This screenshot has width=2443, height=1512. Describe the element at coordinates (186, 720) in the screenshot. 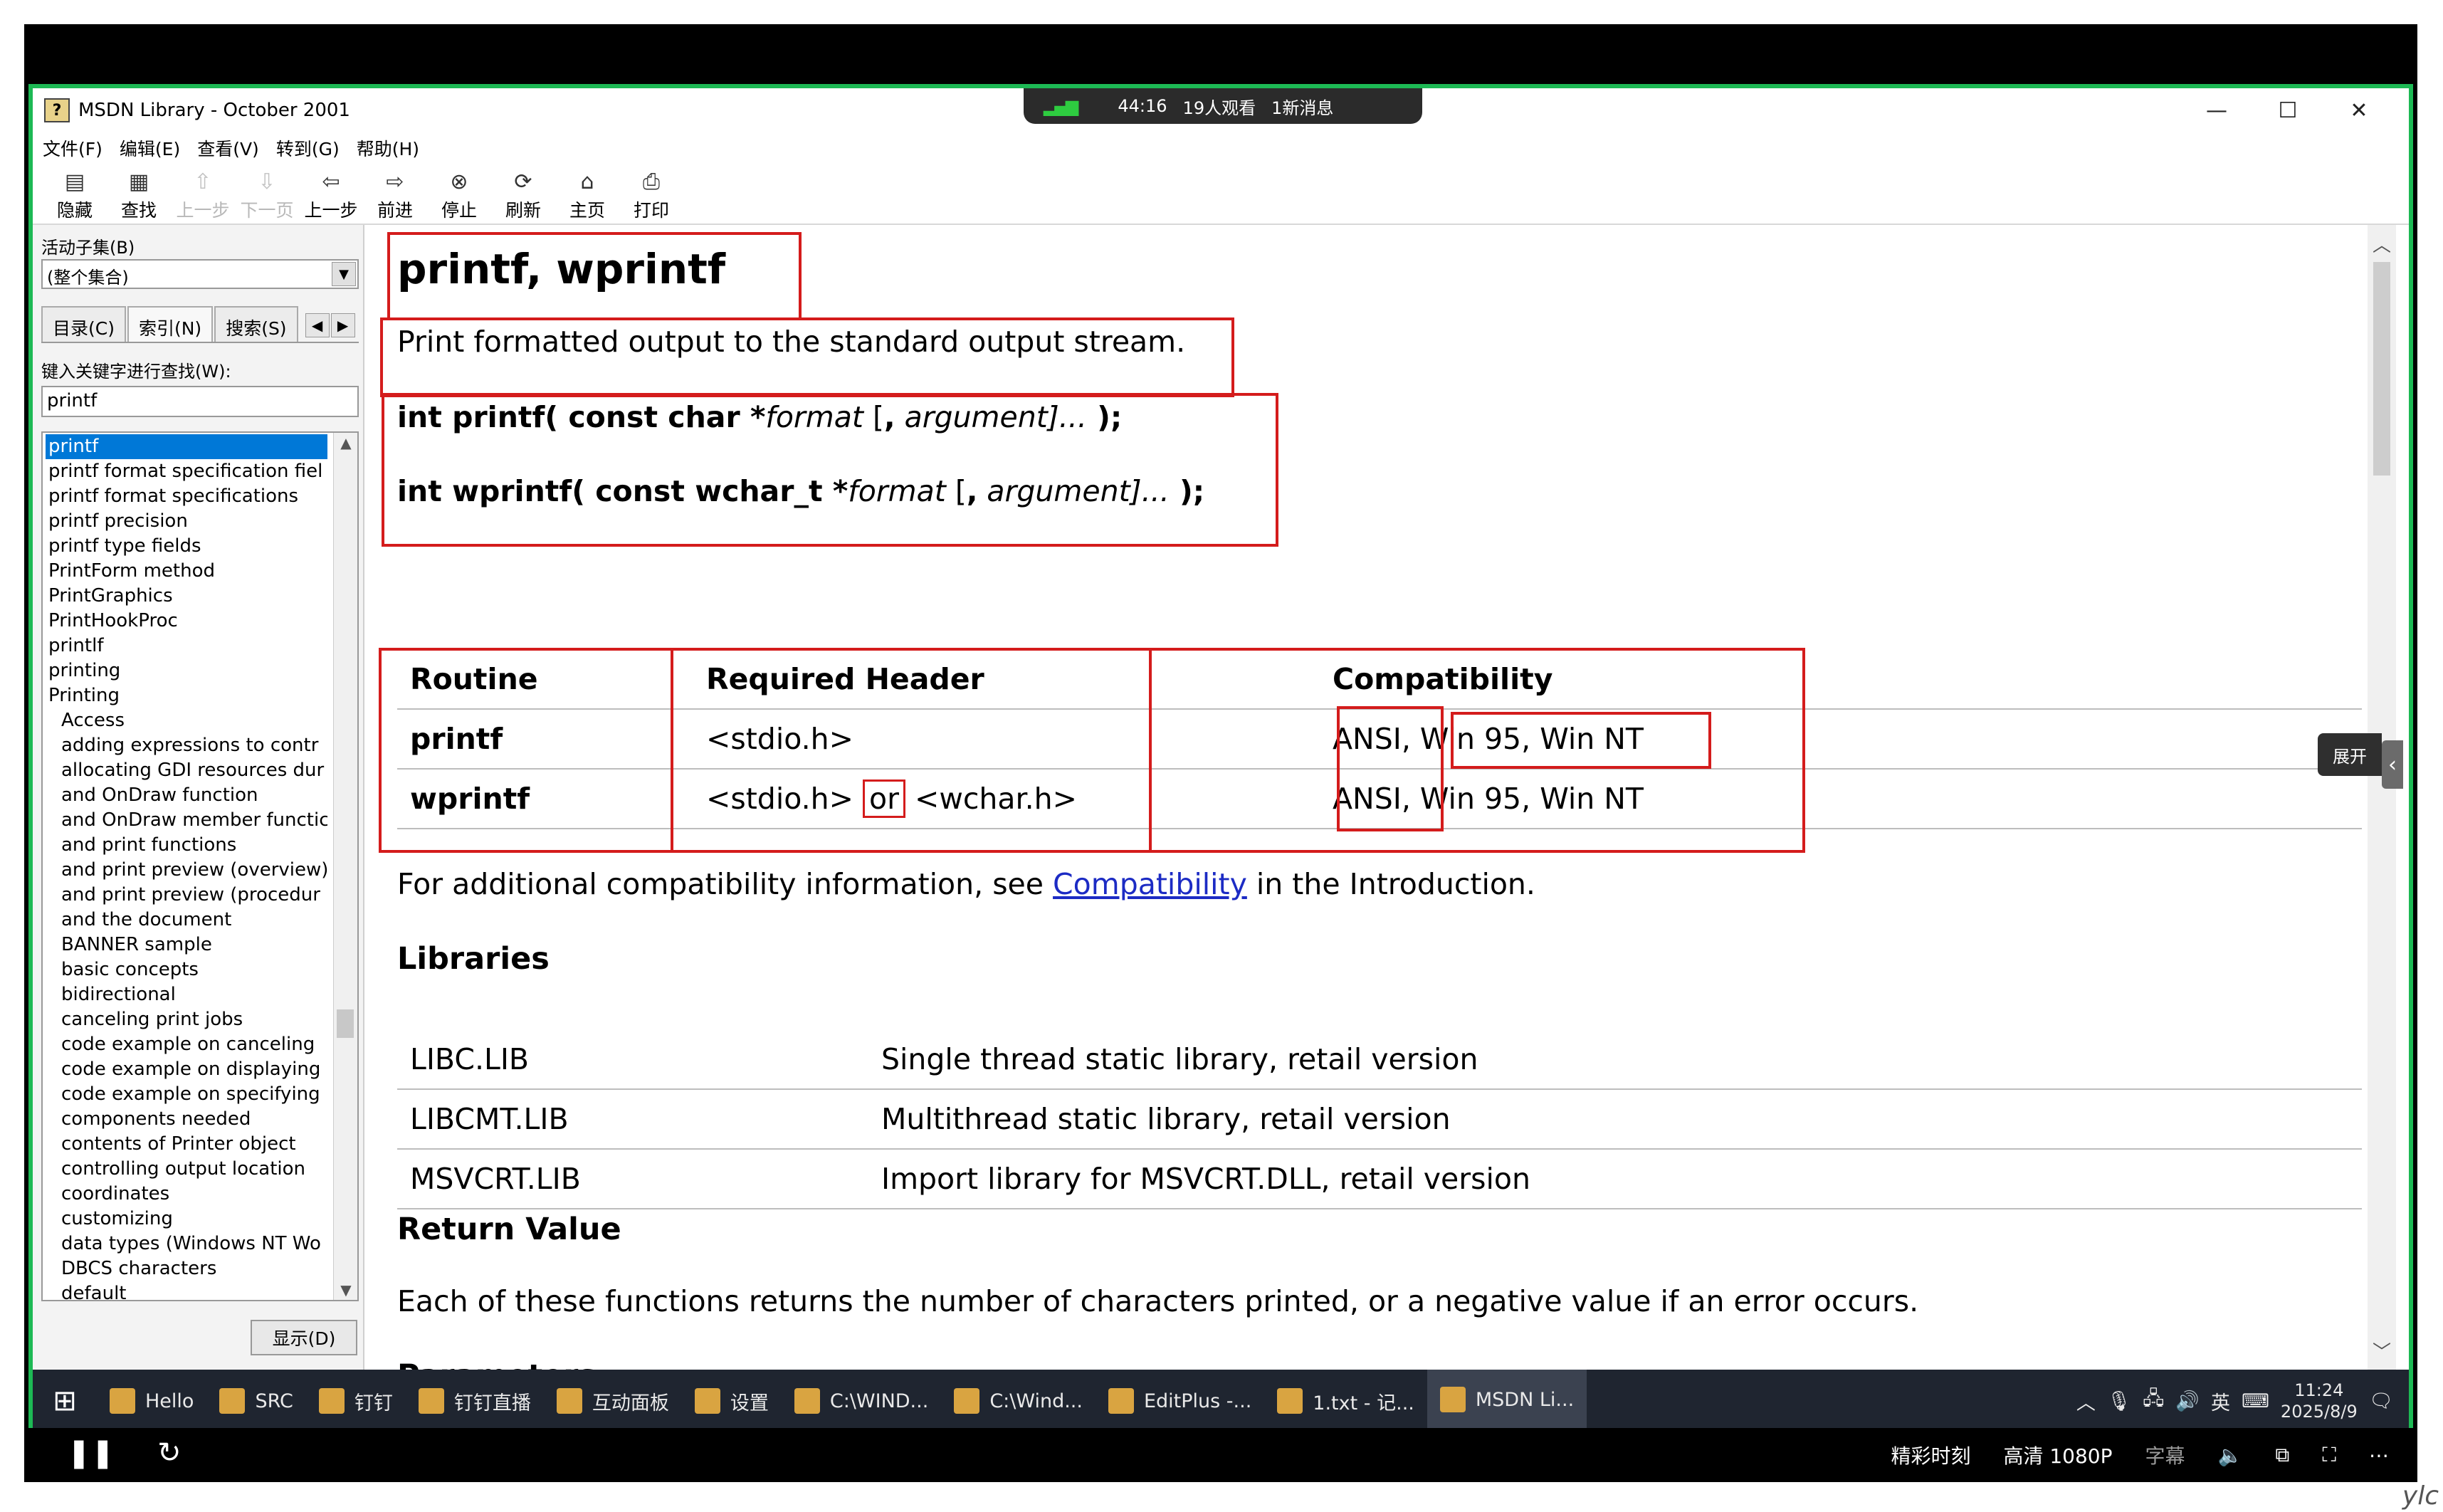

I see `list-item: Access` at that location.